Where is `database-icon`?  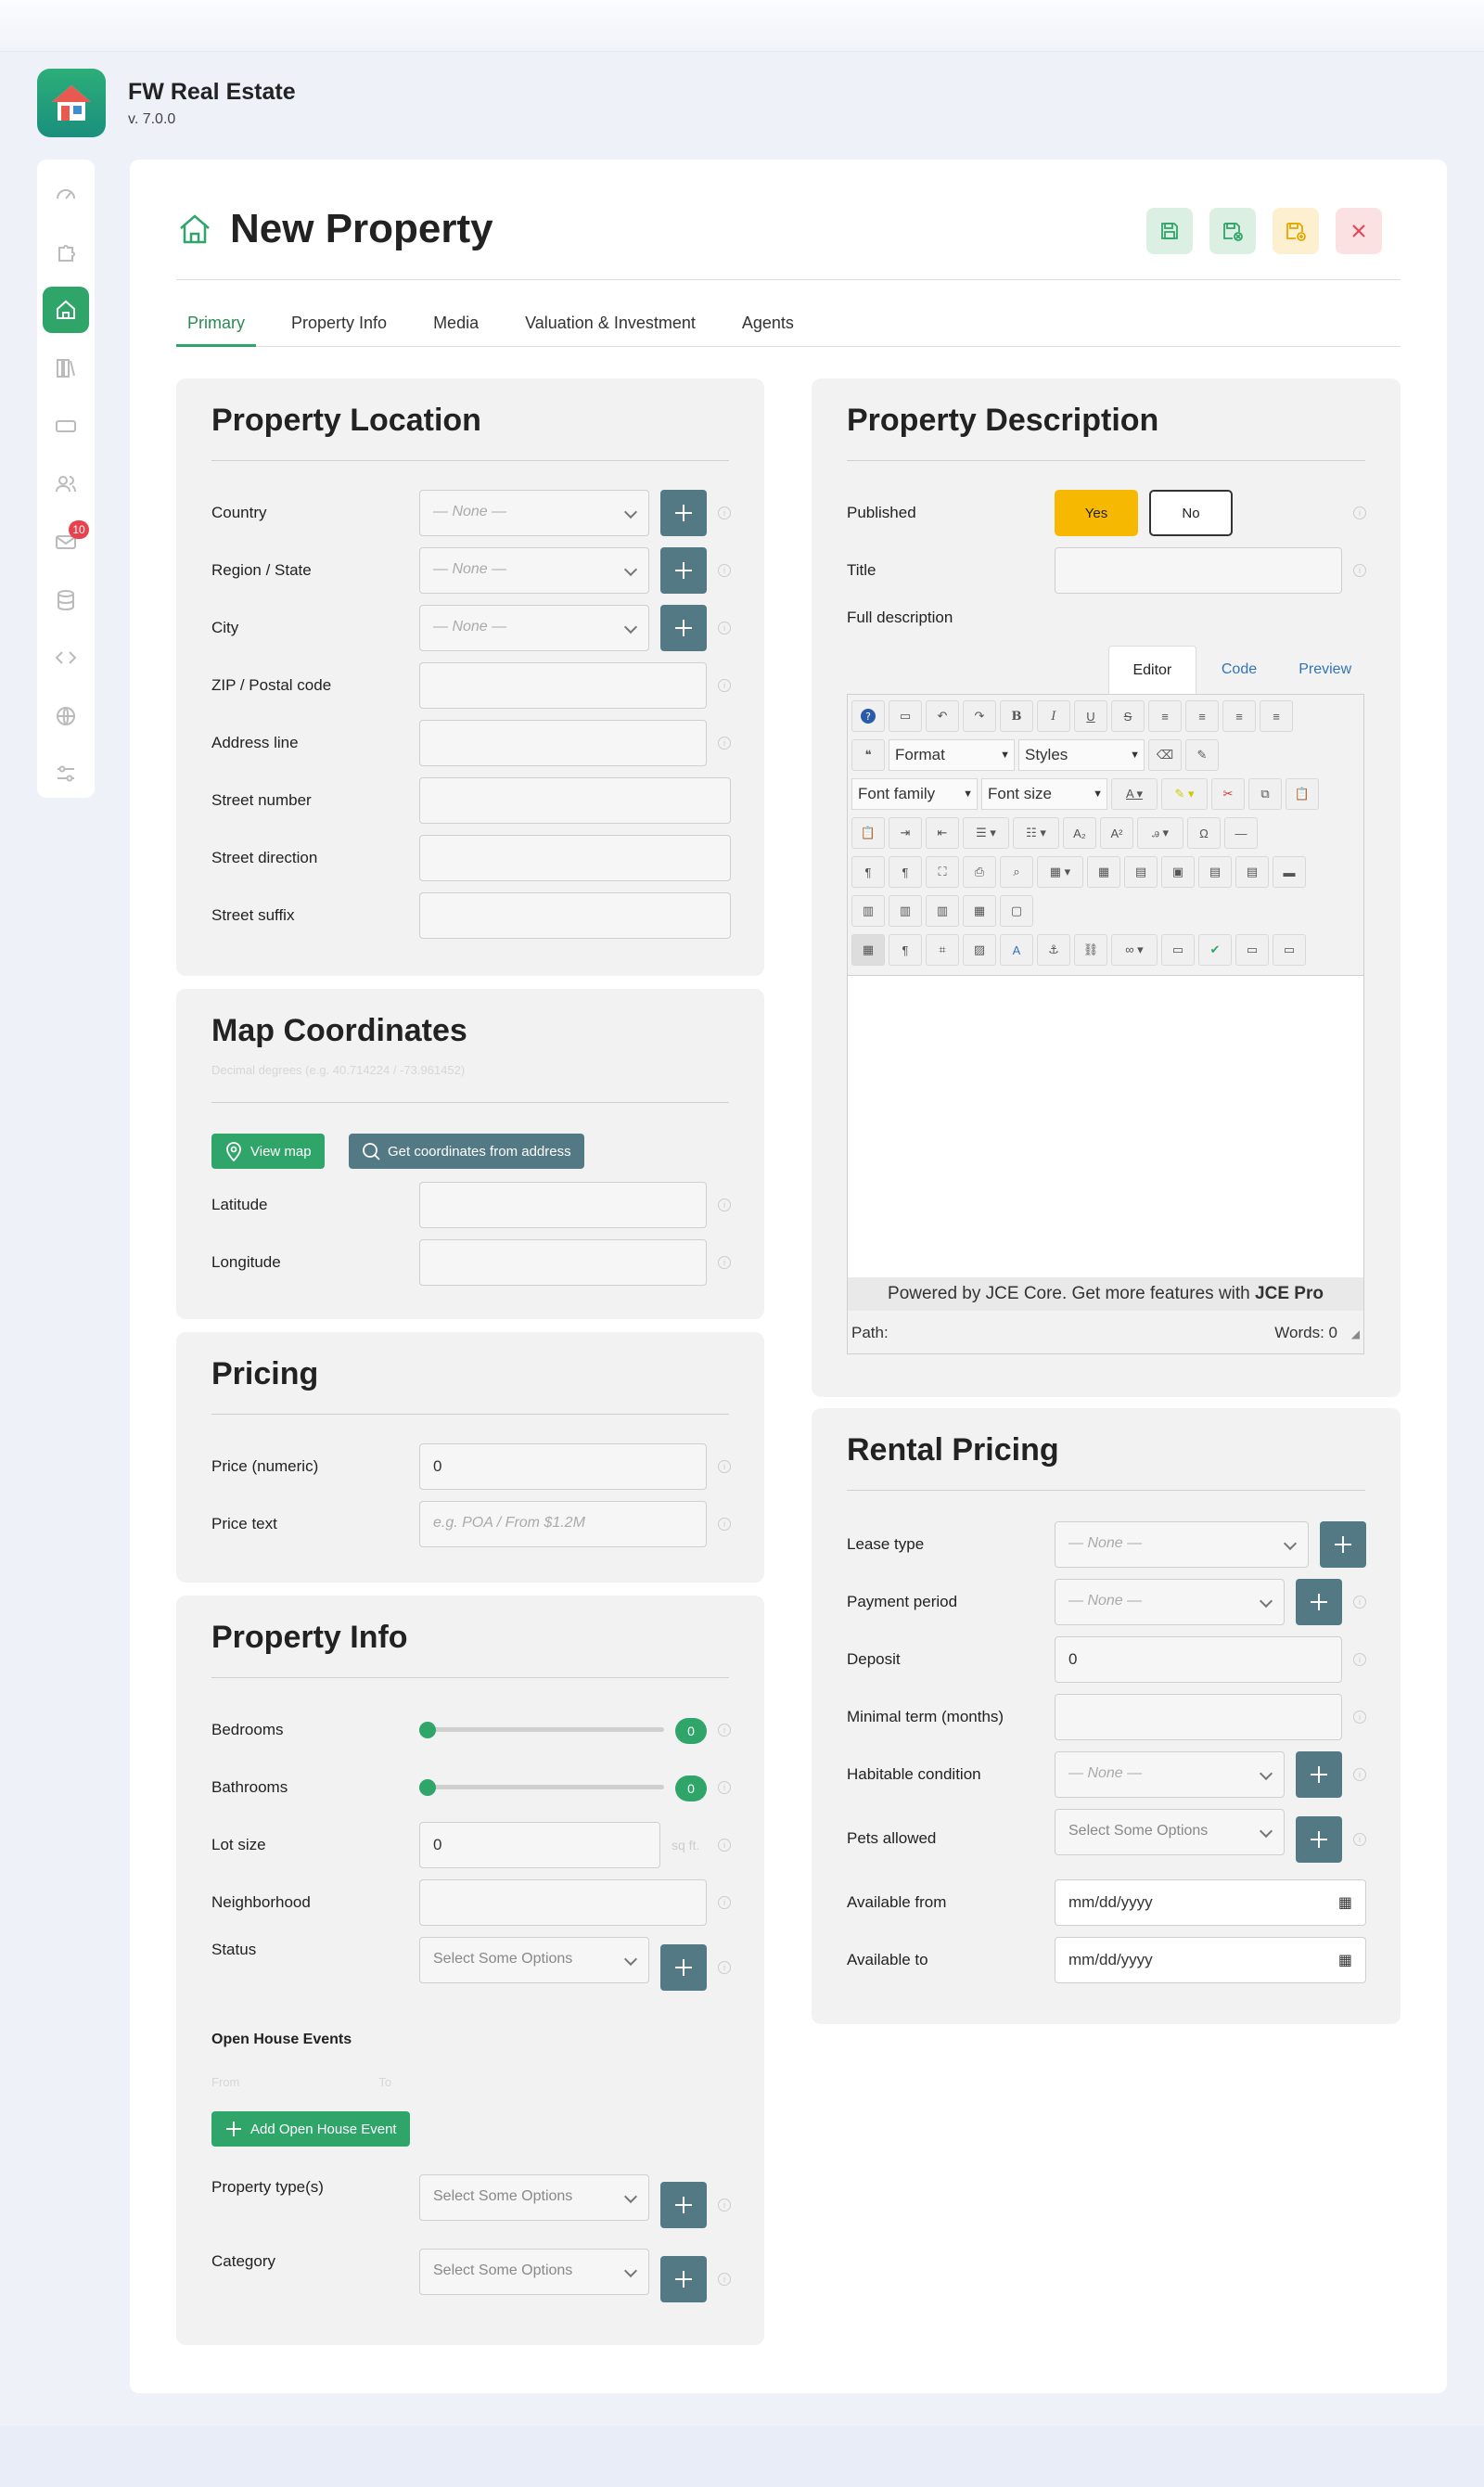 database-icon is located at coordinates (66, 600).